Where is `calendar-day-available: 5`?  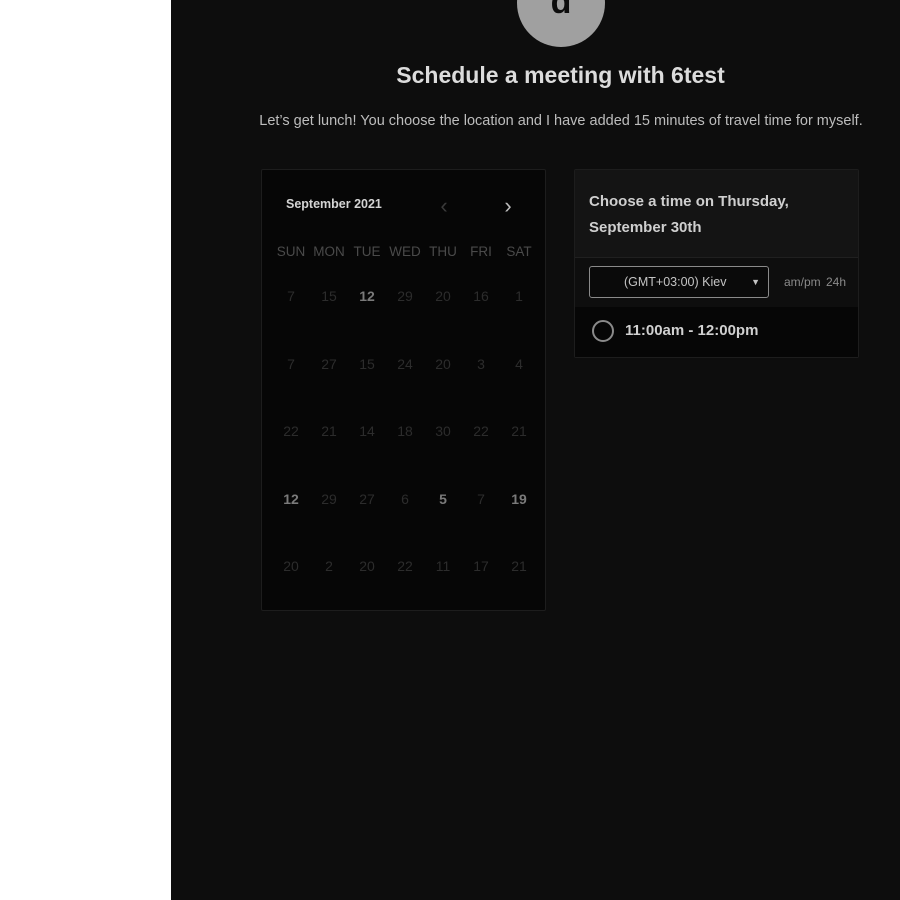 calendar-day-available: 5 is located at coordinates (443, 525).